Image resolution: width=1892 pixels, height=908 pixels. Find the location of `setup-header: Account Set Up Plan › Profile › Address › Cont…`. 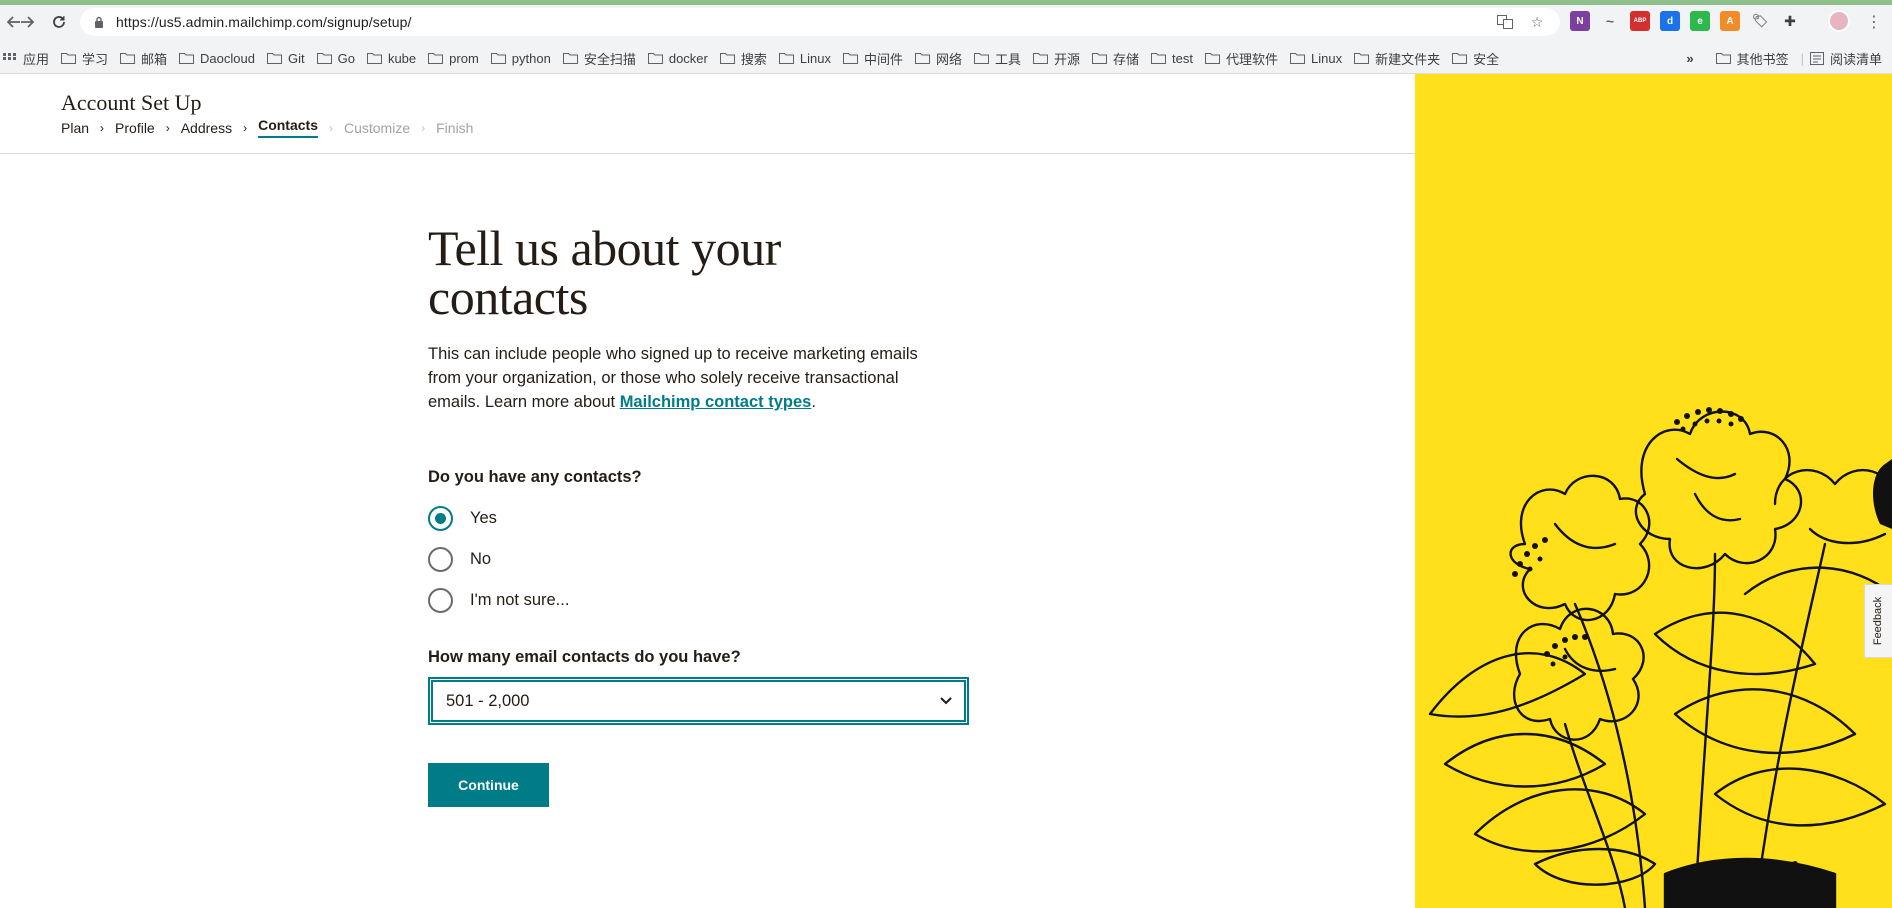

setup-header: Account Set Up Plan › Profile › Address › Cont… is located at coordinates (707, 114).